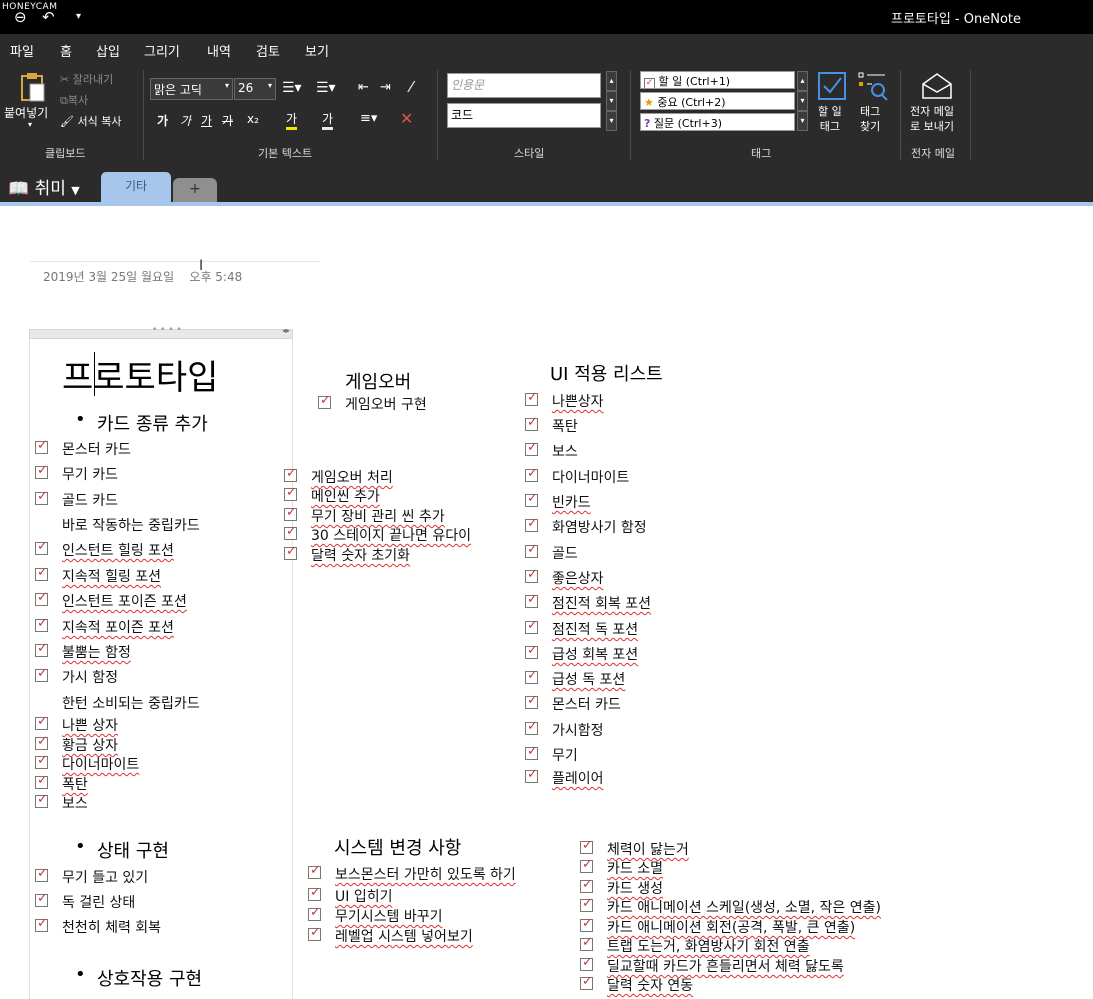 Image resolution: width=1093 pixels, height=999 pixels. I want to click on heading-gameover: 게임오버, so click(378, 381).